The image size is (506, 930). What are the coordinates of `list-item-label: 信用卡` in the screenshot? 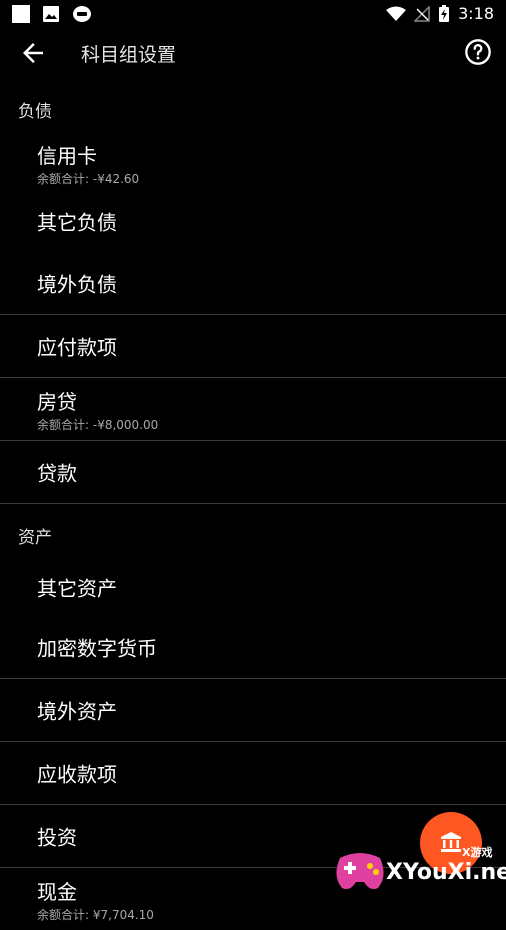 It's located at (67, 156).